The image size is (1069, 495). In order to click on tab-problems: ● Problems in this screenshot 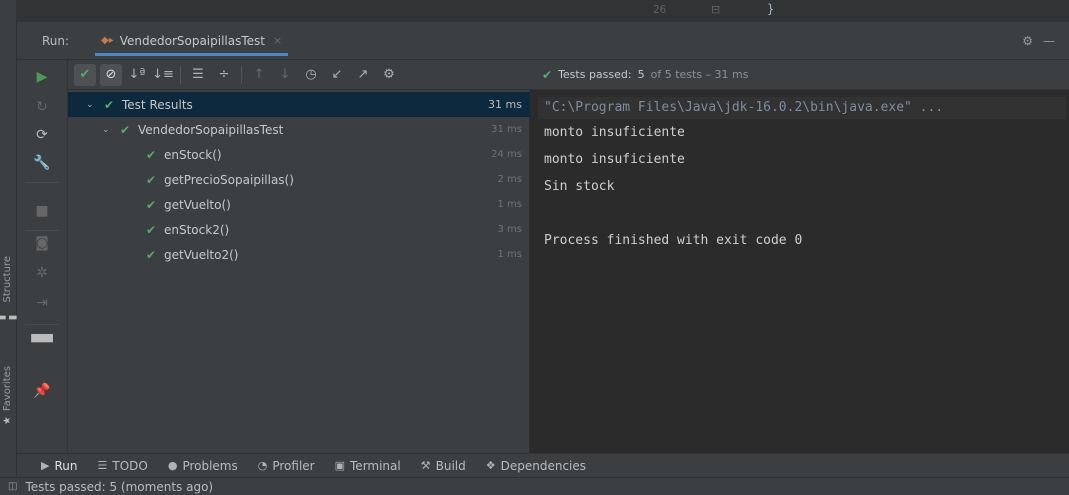, I will do `click(203, 466)`.